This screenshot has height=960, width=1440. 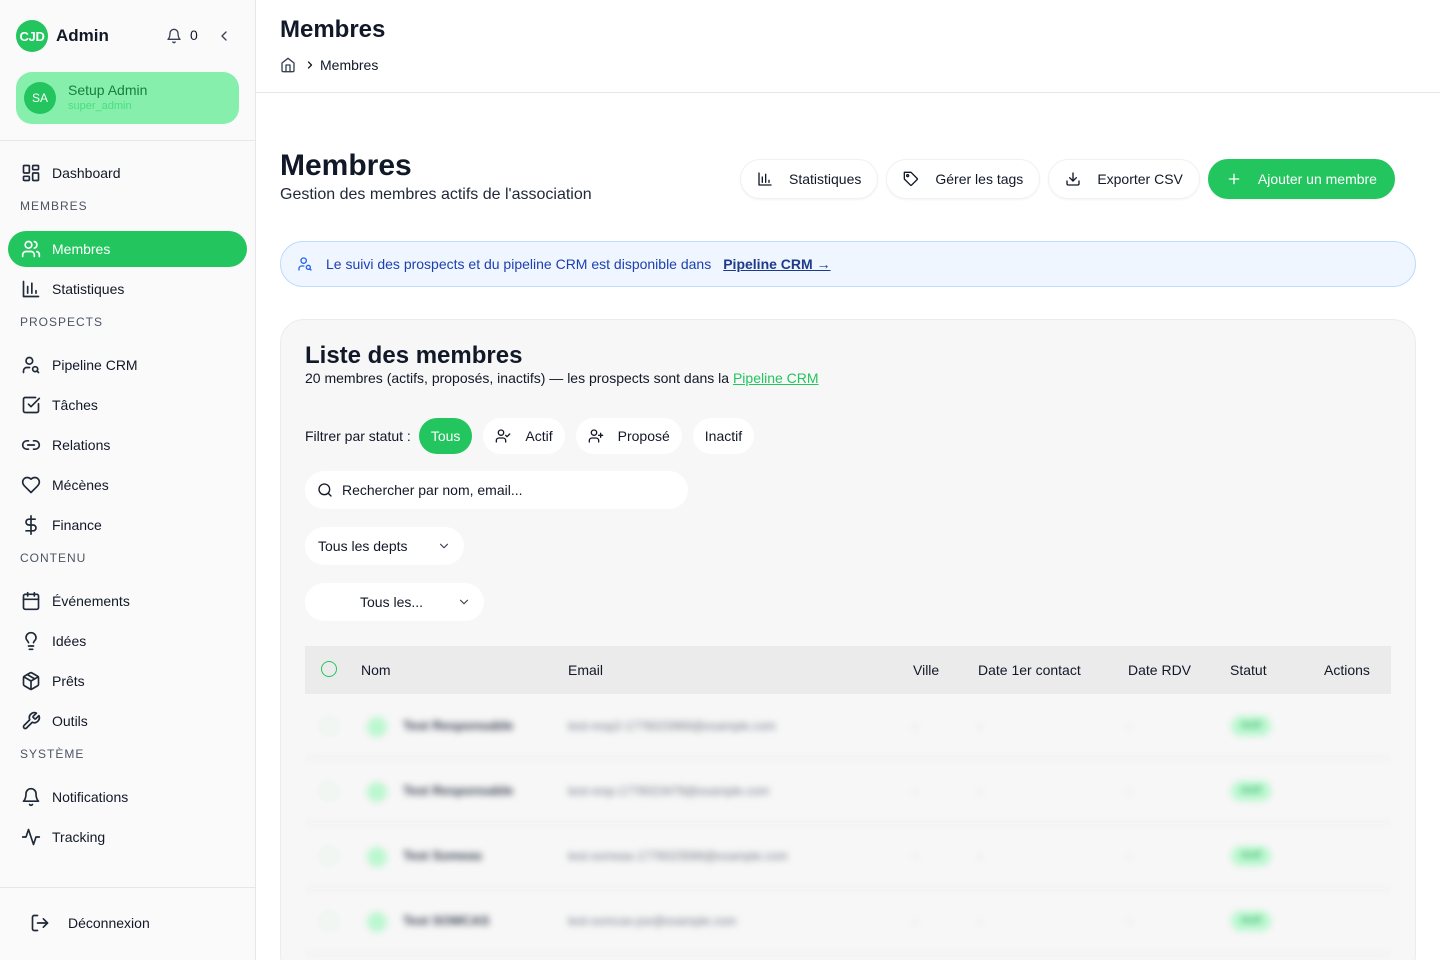 I want to click on sidebar-item-evenements: Événements, so click(x=127, y=601).